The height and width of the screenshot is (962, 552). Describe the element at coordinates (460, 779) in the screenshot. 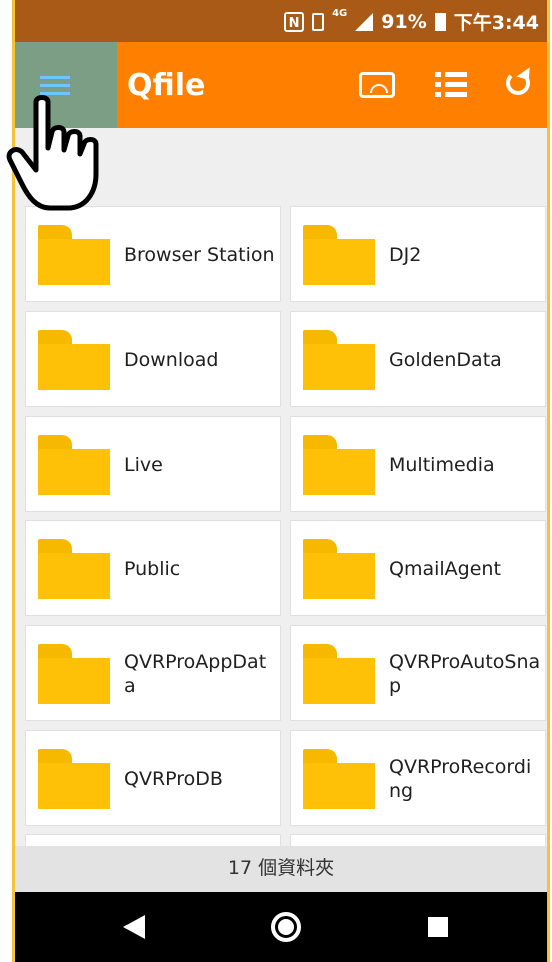

I see `folder-name: QVRProRecording` at that location.